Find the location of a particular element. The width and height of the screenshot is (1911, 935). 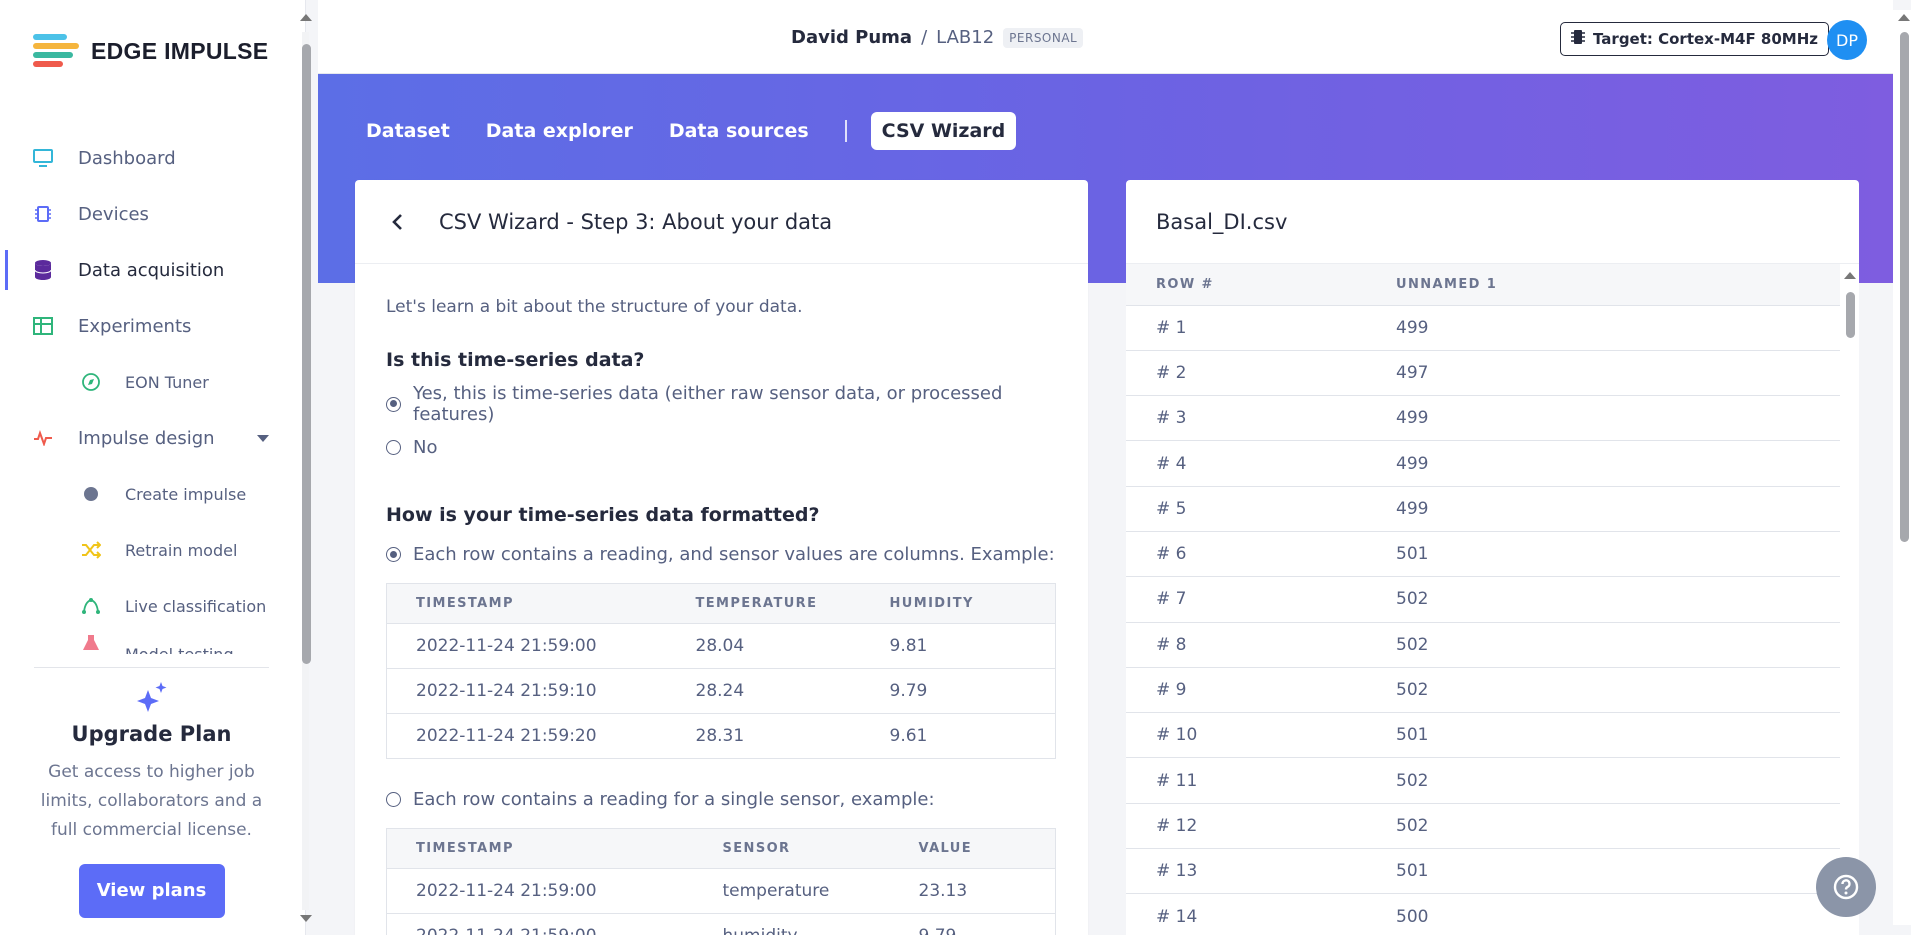

table-header-row: TIMESTAMP SENSOR VALUE is located at coordinates (721, 848).